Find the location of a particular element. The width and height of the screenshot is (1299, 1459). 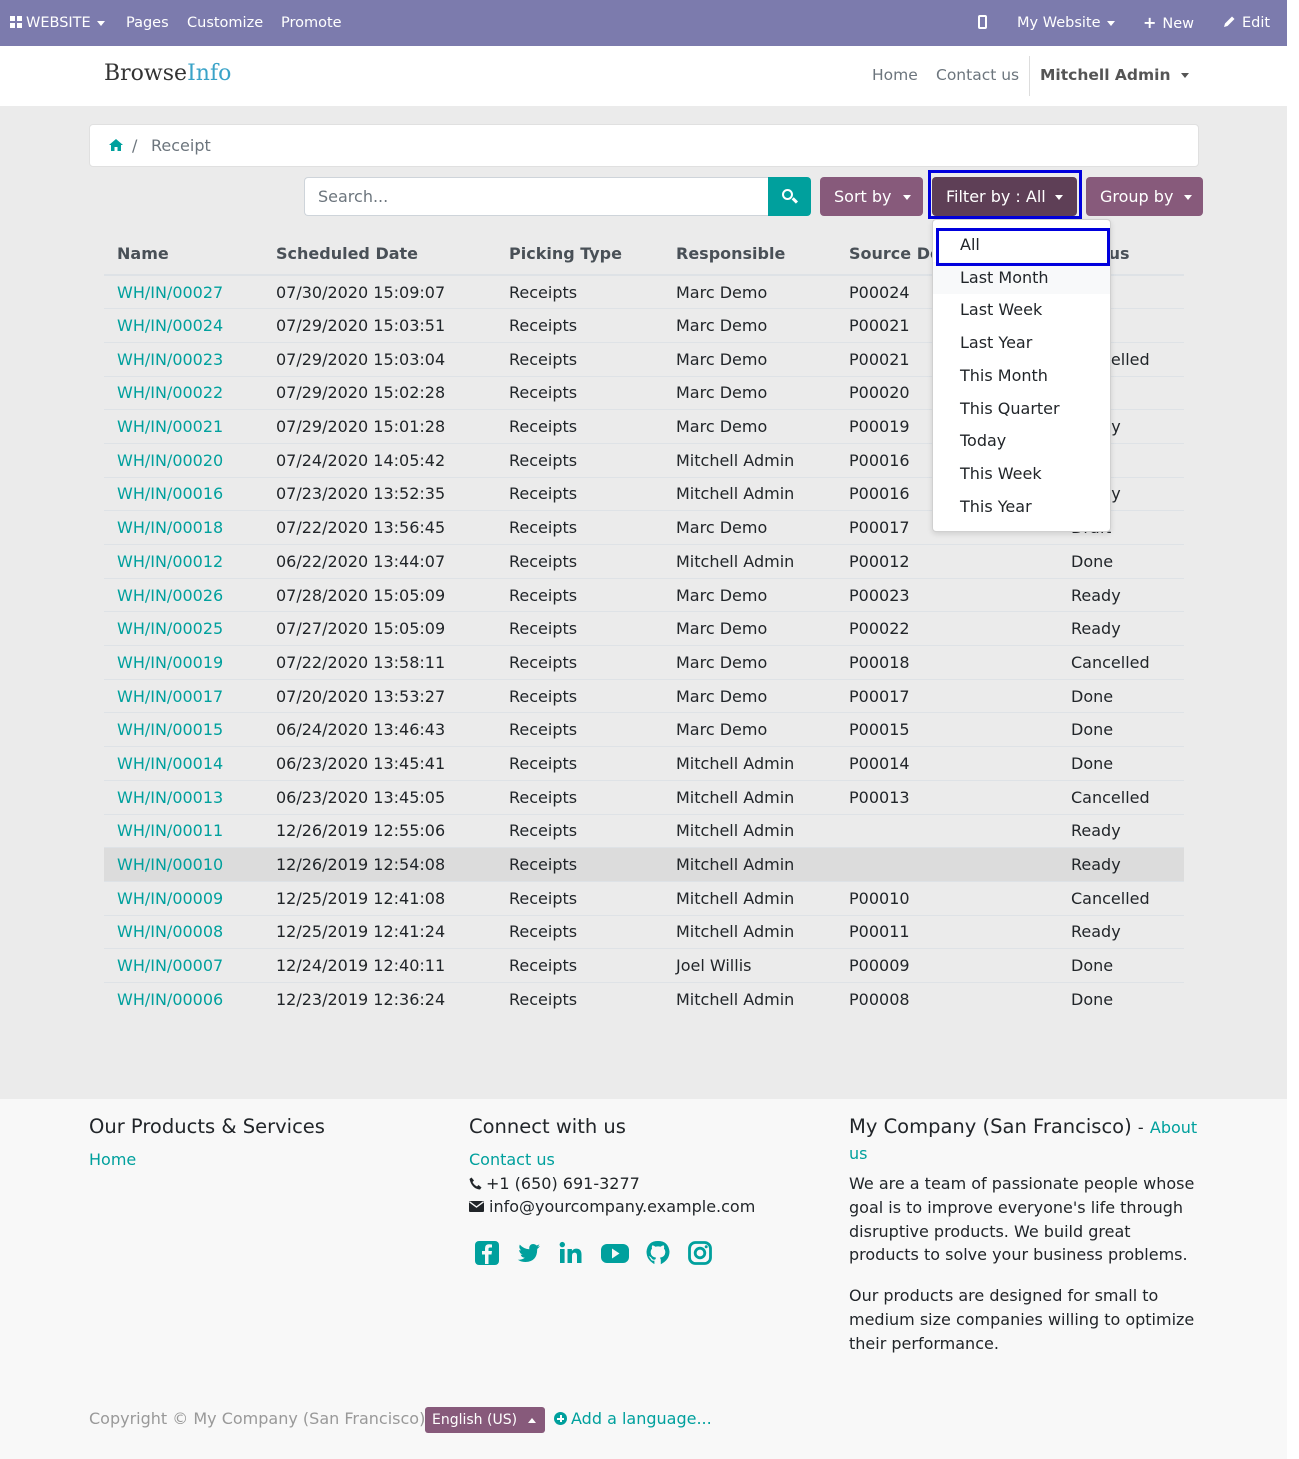

promote-menu: Promote is located at coordinates (311, 23).